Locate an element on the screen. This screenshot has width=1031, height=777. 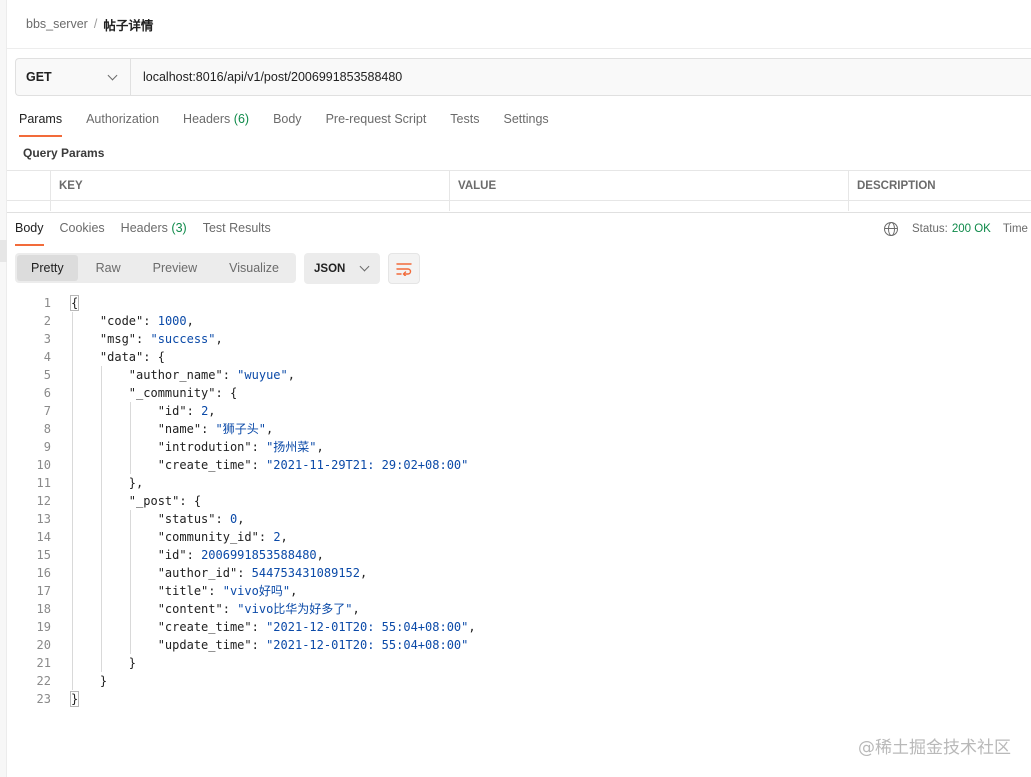
line-number: 13 is located at coordinates (43, 519).